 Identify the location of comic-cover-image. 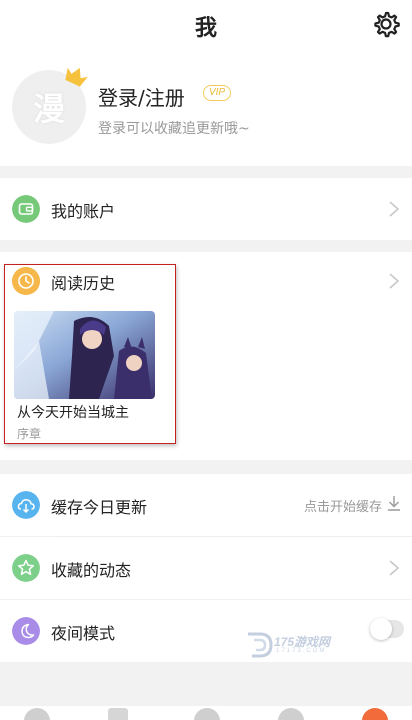
(84, 355).